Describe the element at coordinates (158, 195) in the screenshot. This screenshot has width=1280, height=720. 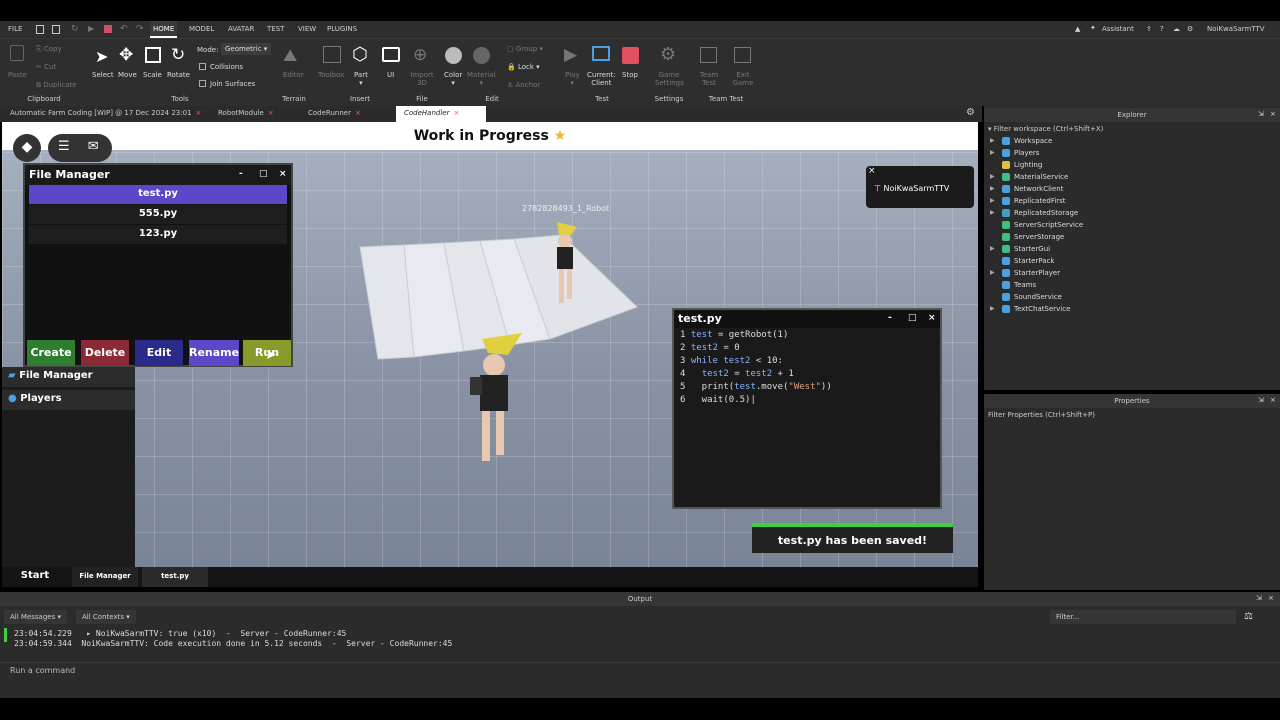
I see `file-item: test.py` at that location.